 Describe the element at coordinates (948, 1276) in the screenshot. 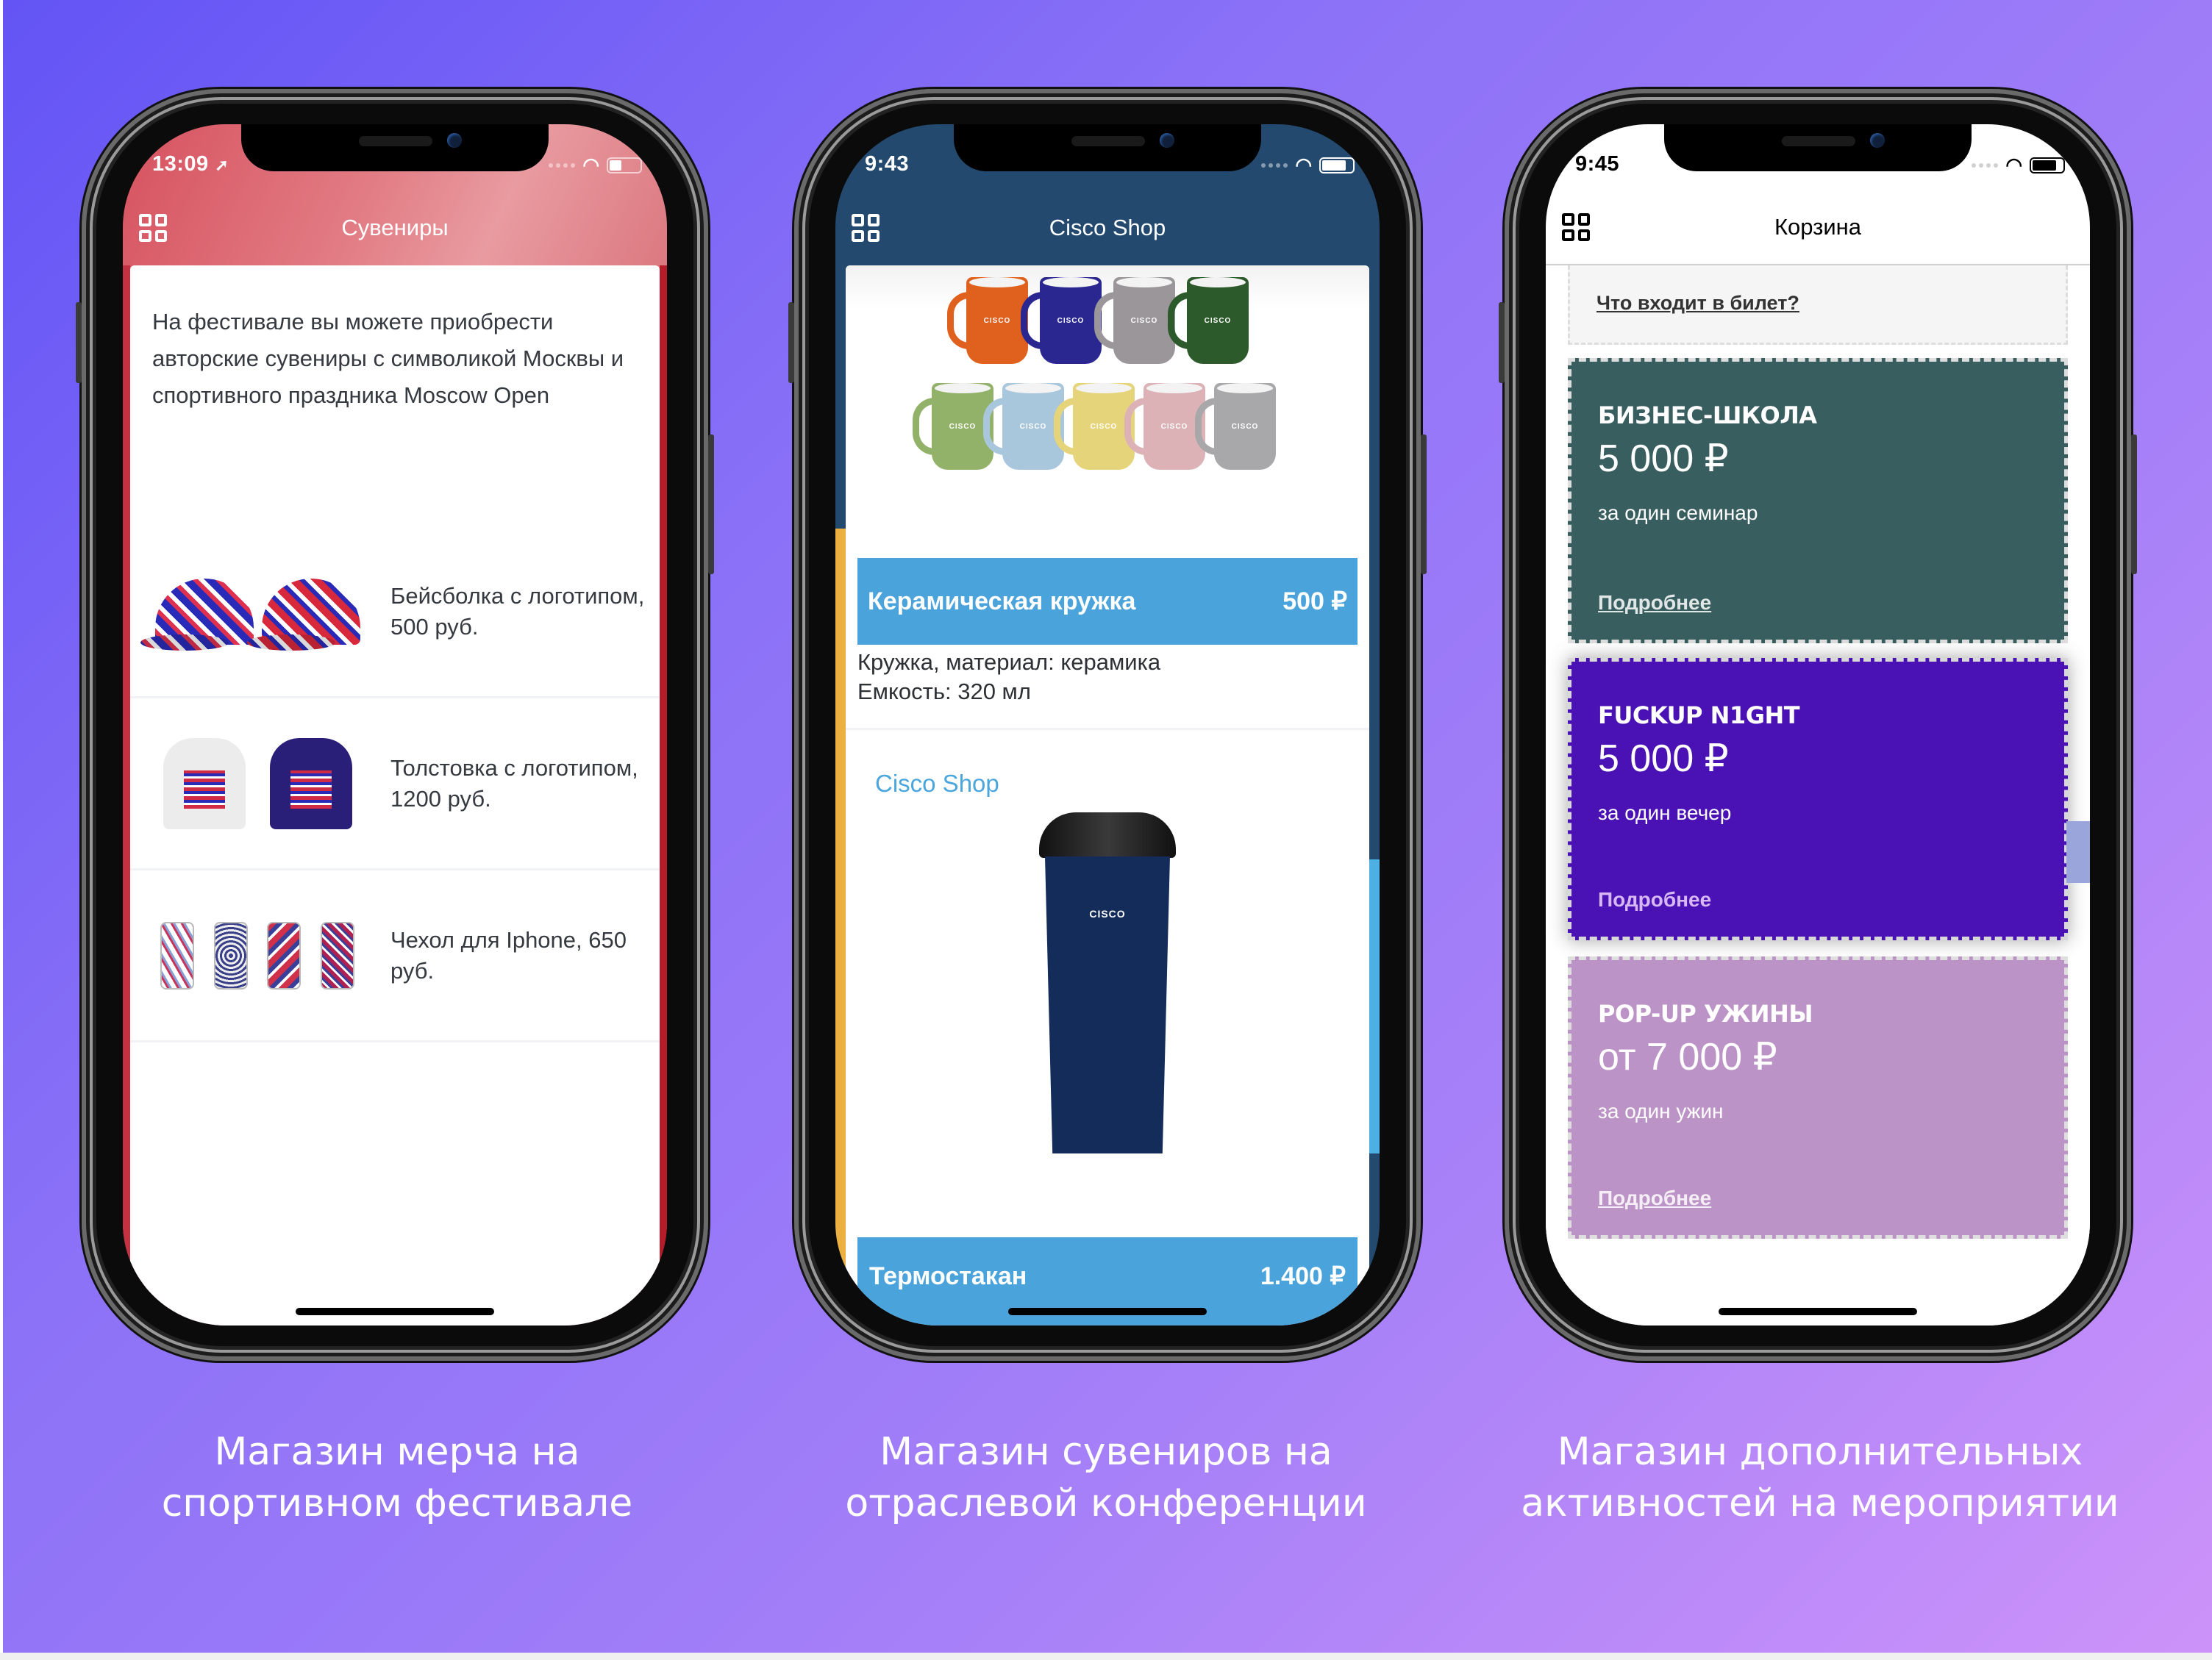

I see `product-name: Термостакан` at that location.